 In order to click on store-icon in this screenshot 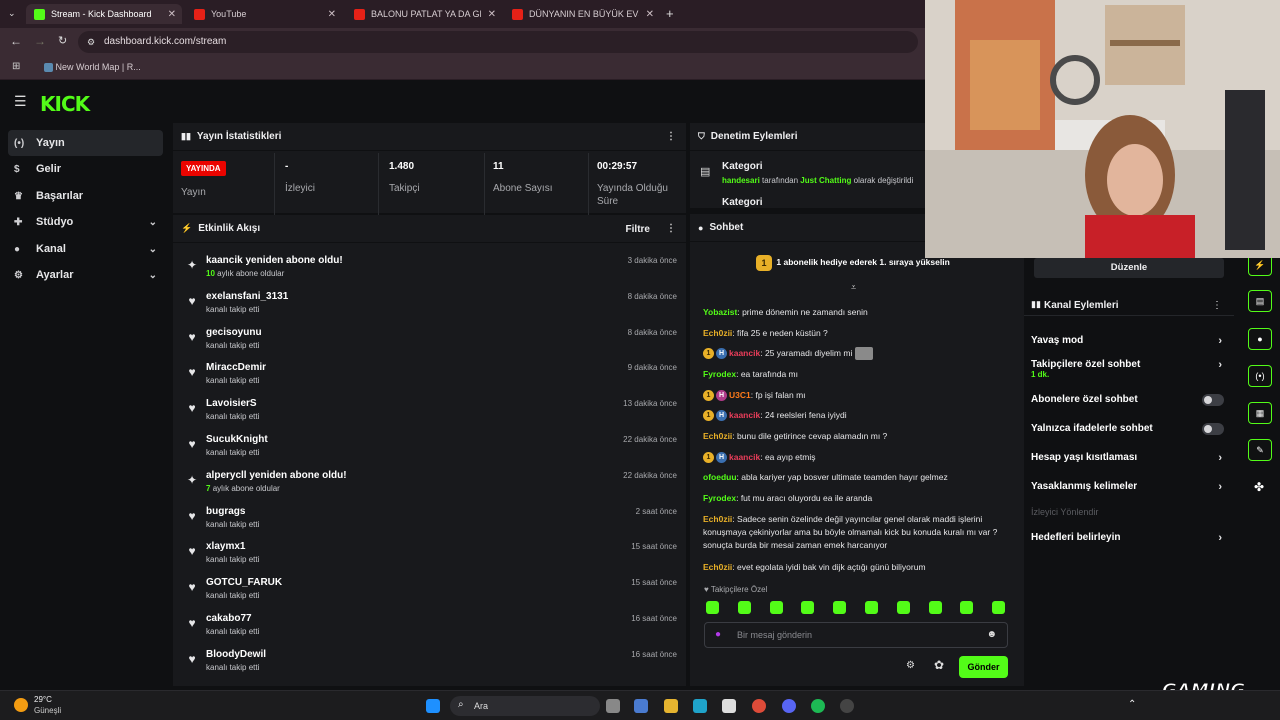, I will do `click(729, 706)`.